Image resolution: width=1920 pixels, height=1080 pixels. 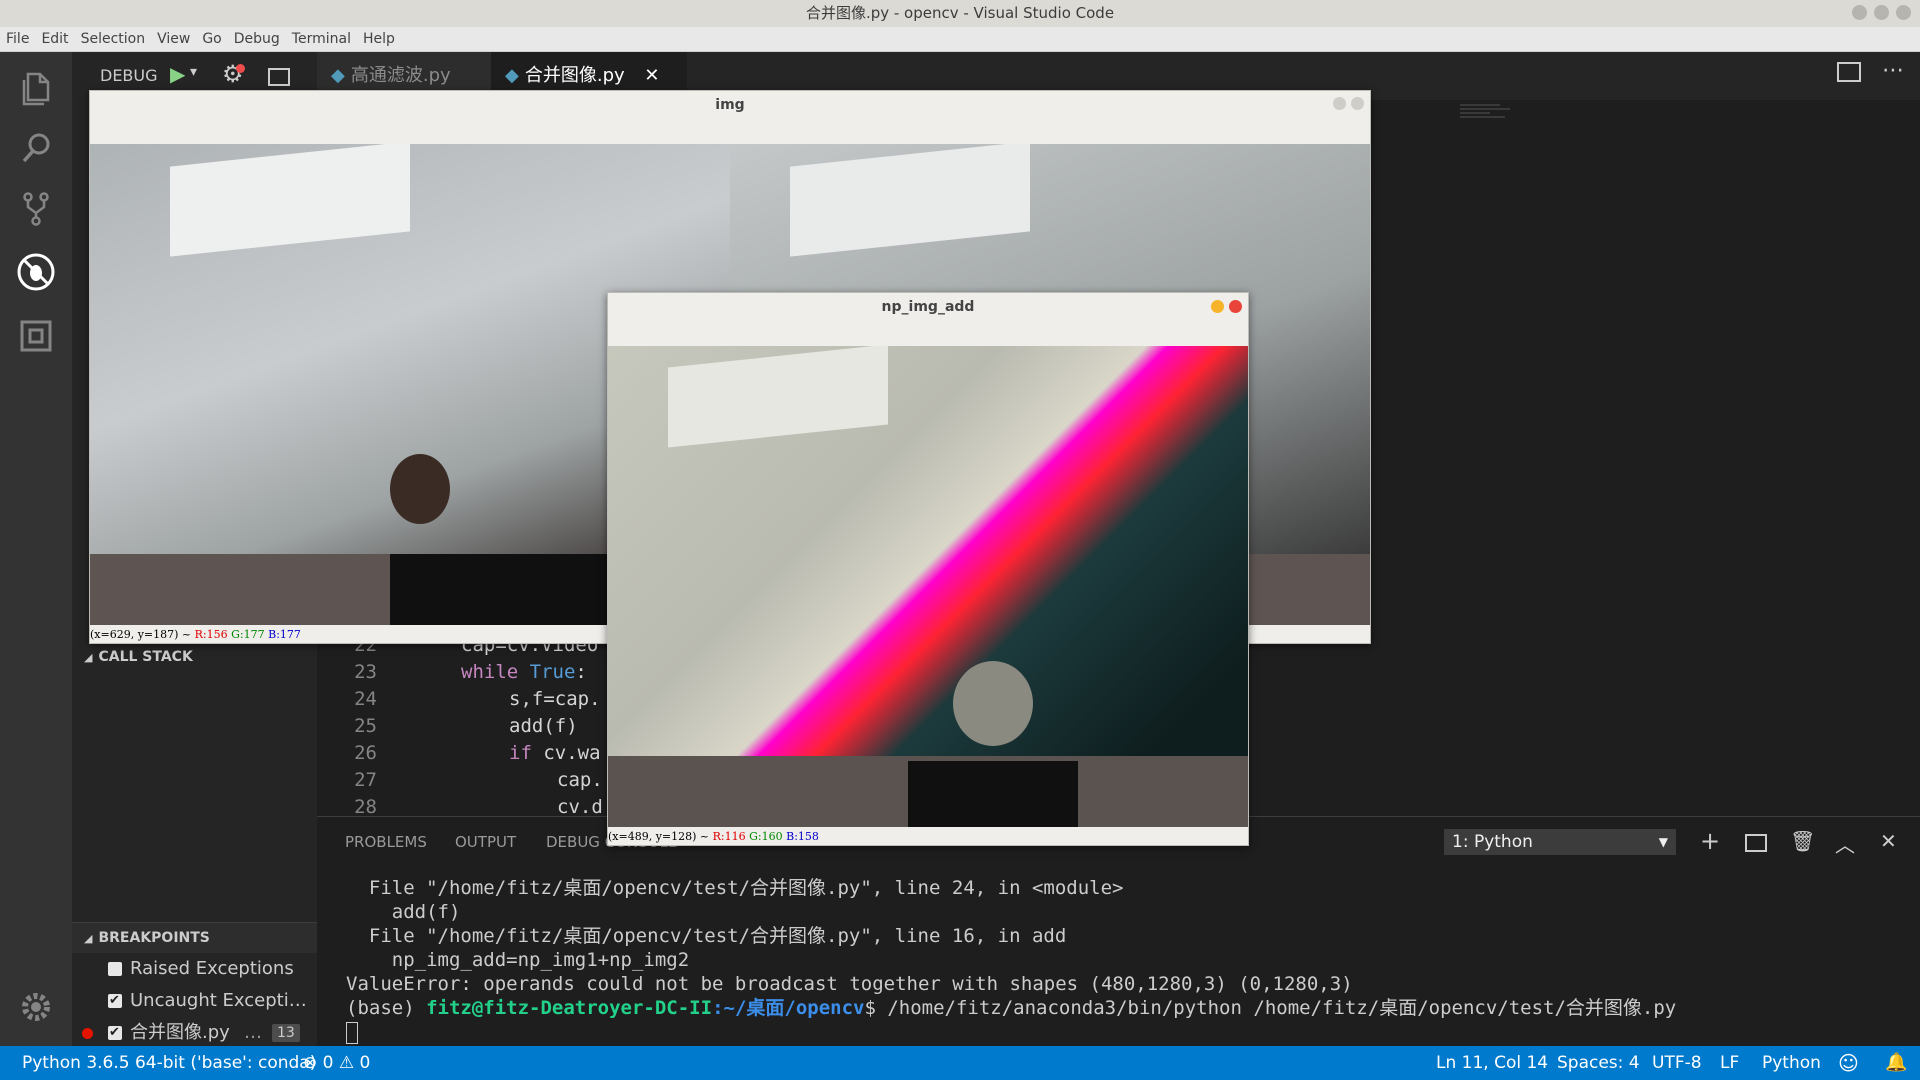 I want to click on pixel-b: B:177, so click(x=284, y=634).